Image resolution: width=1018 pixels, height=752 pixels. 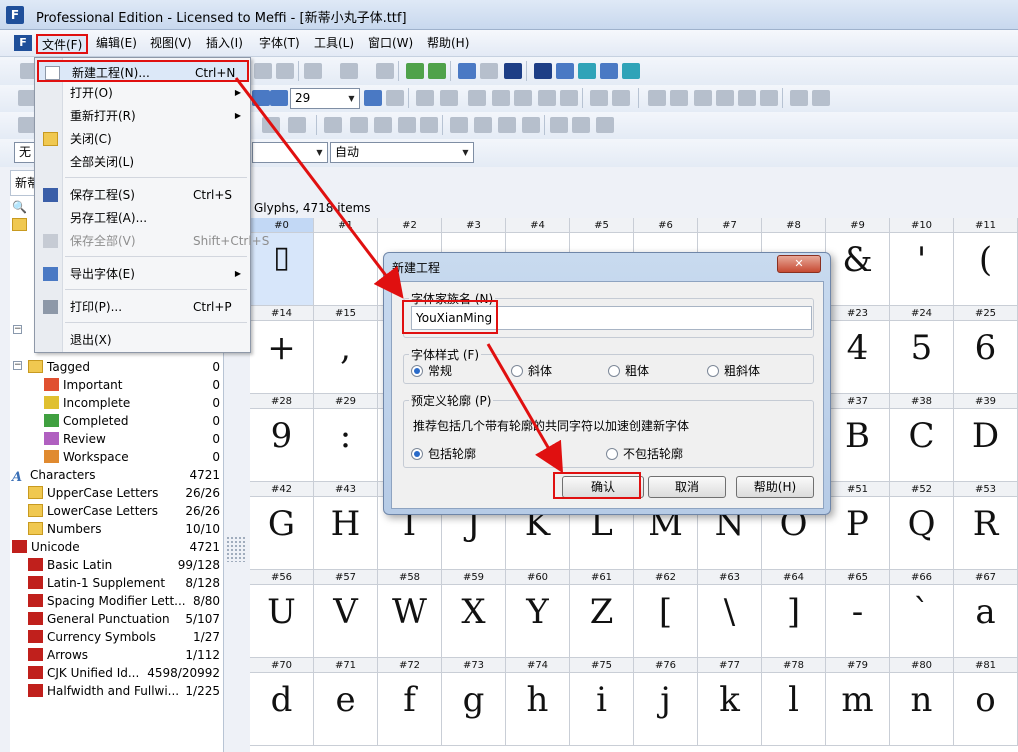 I want to click on menu-item-open: 打开(O) ▶, so click(x=143, y=93).